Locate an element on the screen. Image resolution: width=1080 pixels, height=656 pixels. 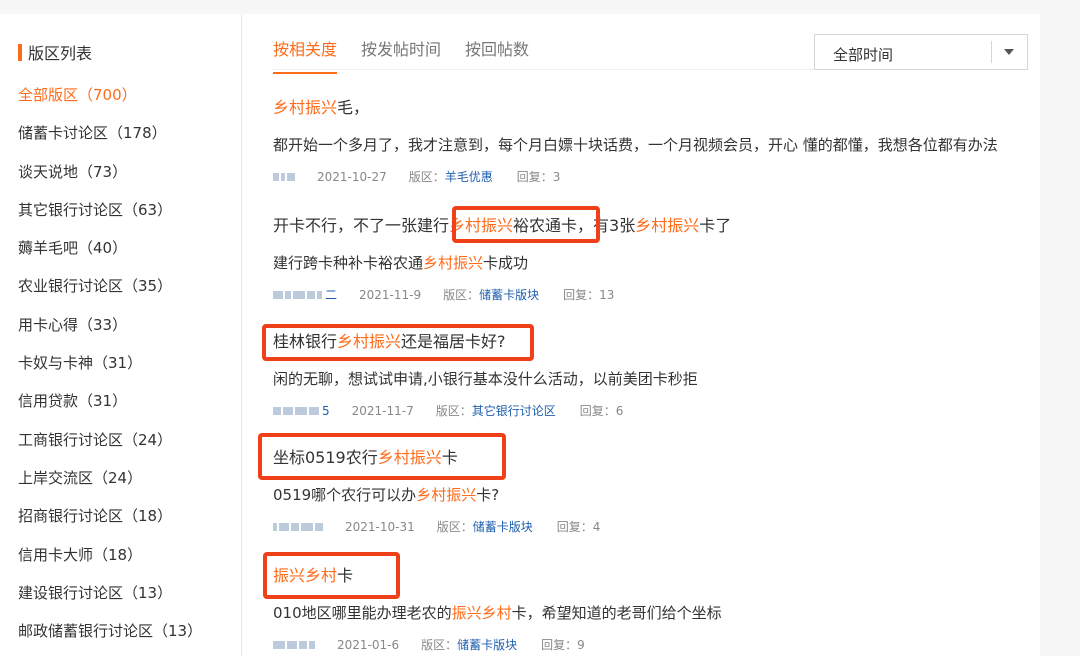
post-date: 2021-11-9 is located at coordinates (390, 295).